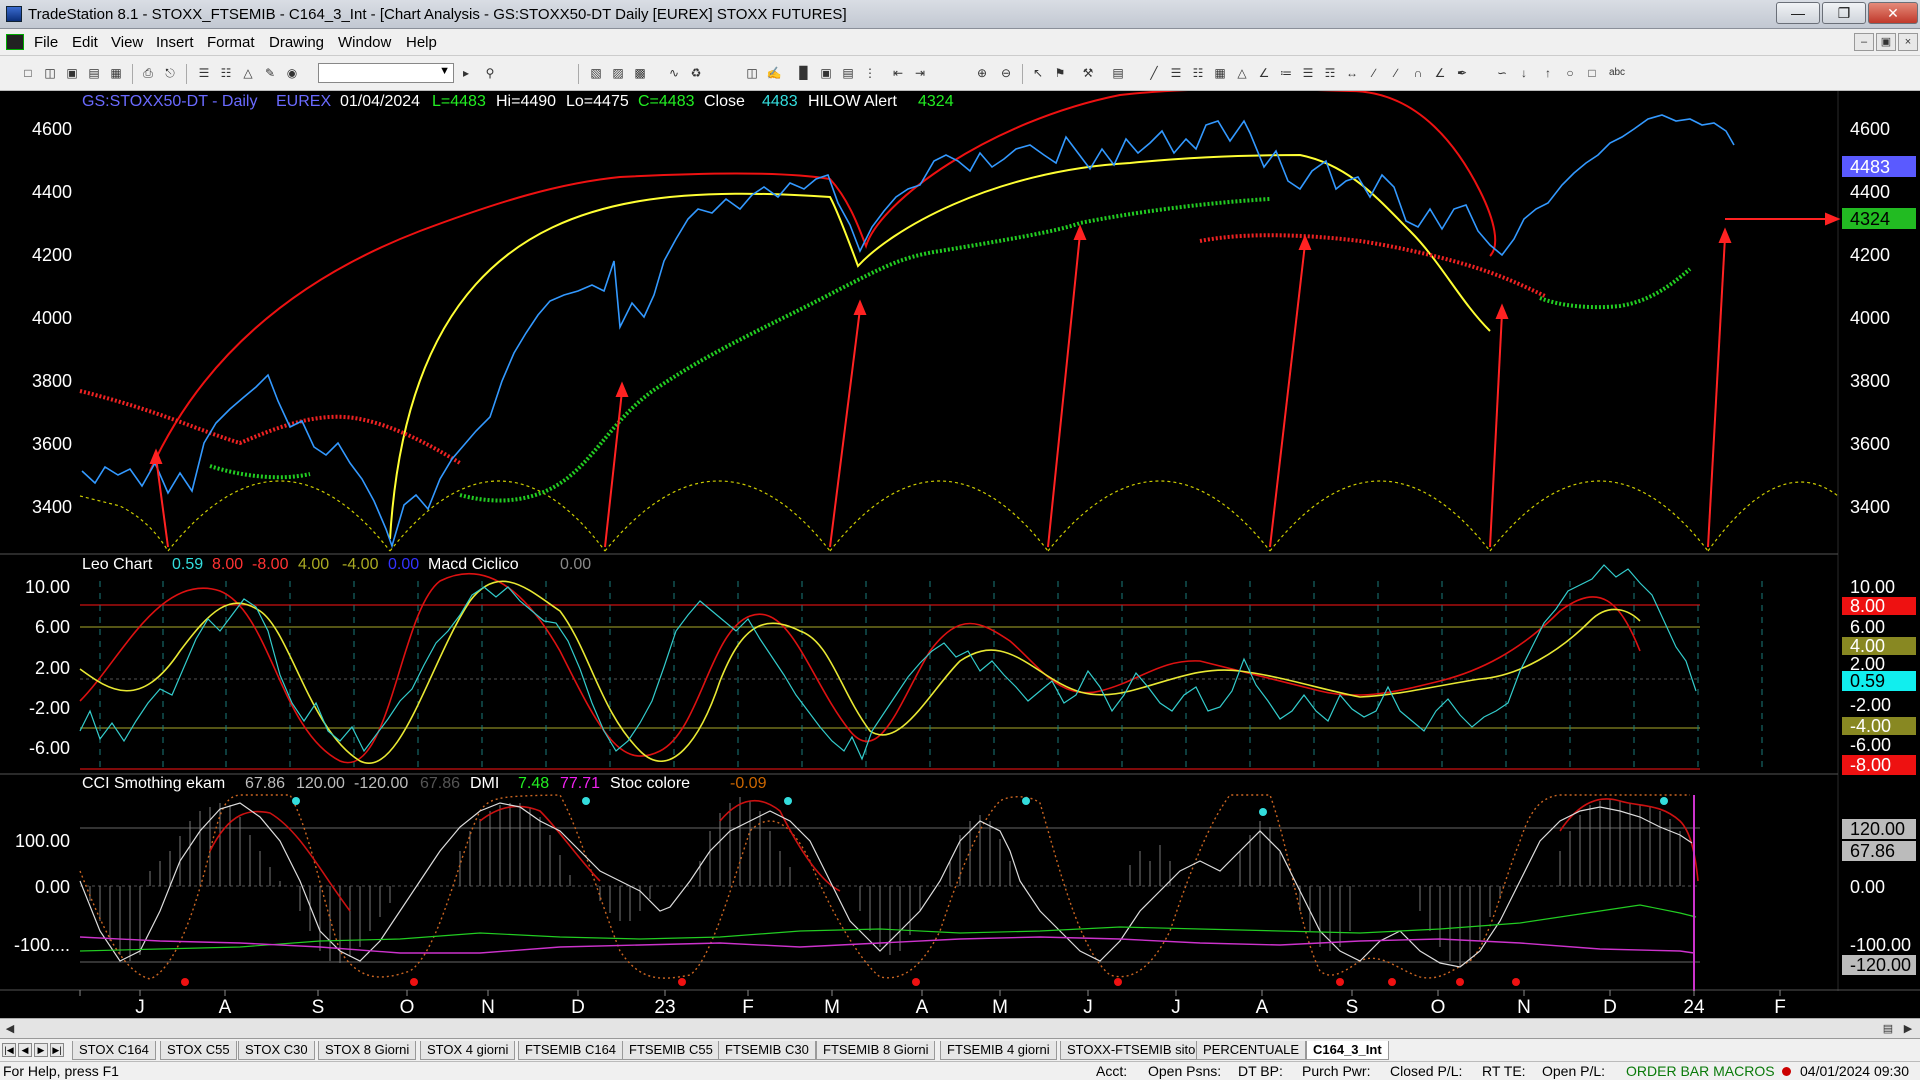 The width and height of the screenshot is (1920, 1080). What do you see at coordinates (170, 73) in the screenshot?
I see `print-preview-icon: ⎋` at bounding box center [170, 73].